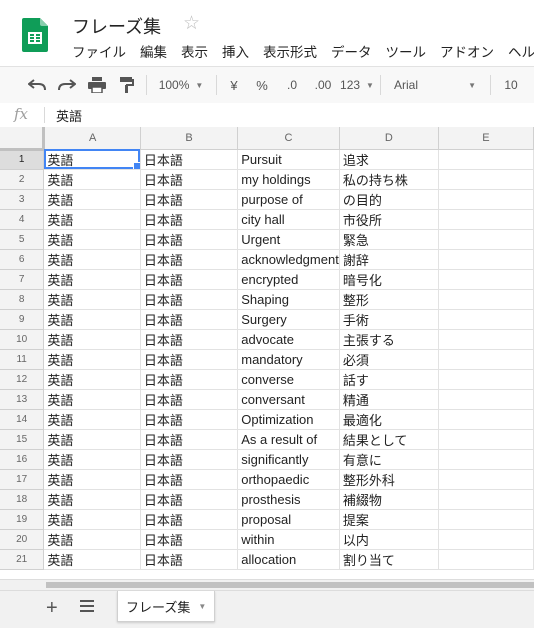 This screenshot has width=534, height=628. What do you see at coordinates (22, 259) in the screenshot?
I see `row-header: 6` at bounding box center [22, 259].